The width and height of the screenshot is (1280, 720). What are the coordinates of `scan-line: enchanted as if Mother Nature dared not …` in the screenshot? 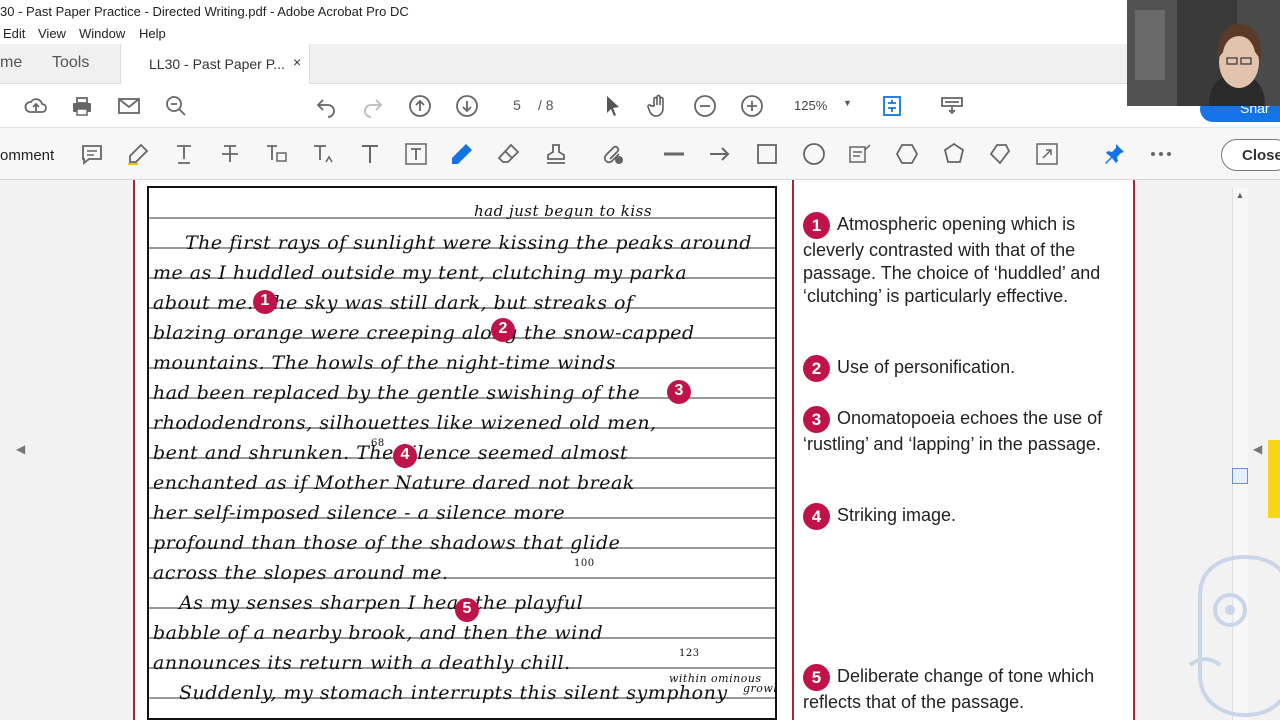 It's located at (394, 483).